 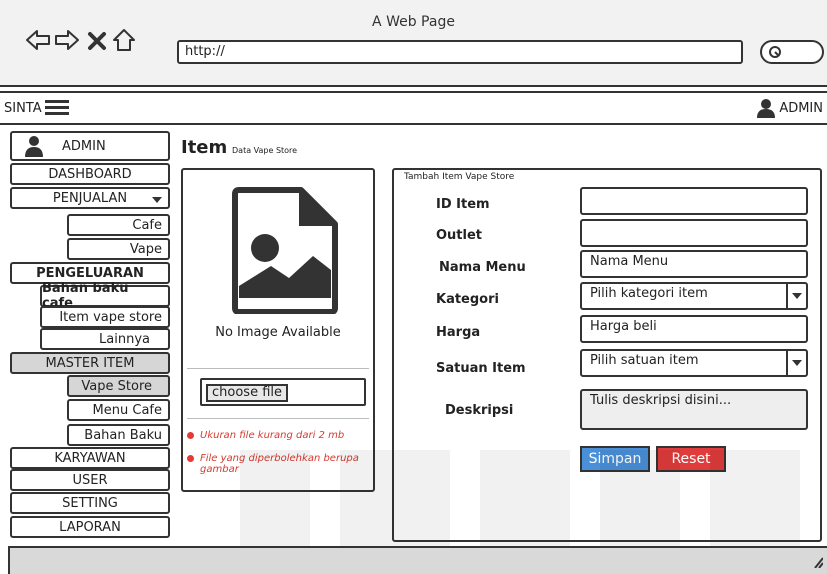 I want to click on profile-name: ADMIN, so click(x=84, y=146).